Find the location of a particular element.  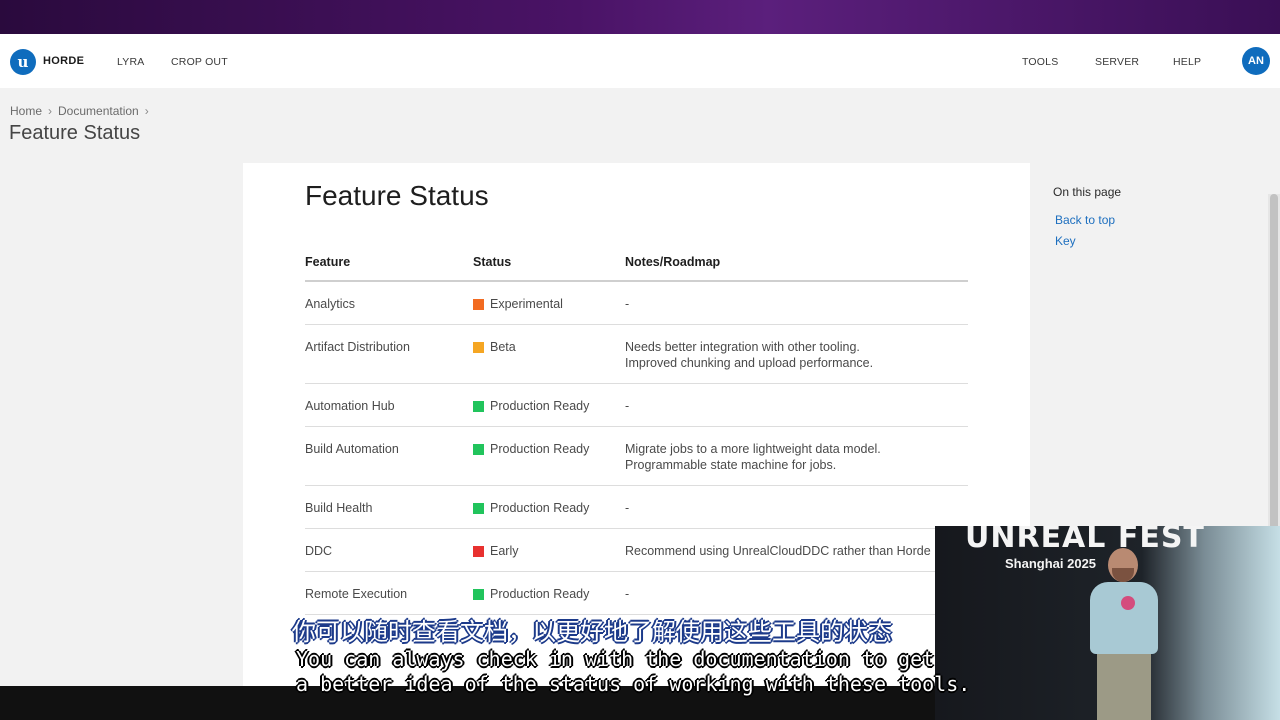

toc-heading: On this page is located at coordinates (1087, 192).